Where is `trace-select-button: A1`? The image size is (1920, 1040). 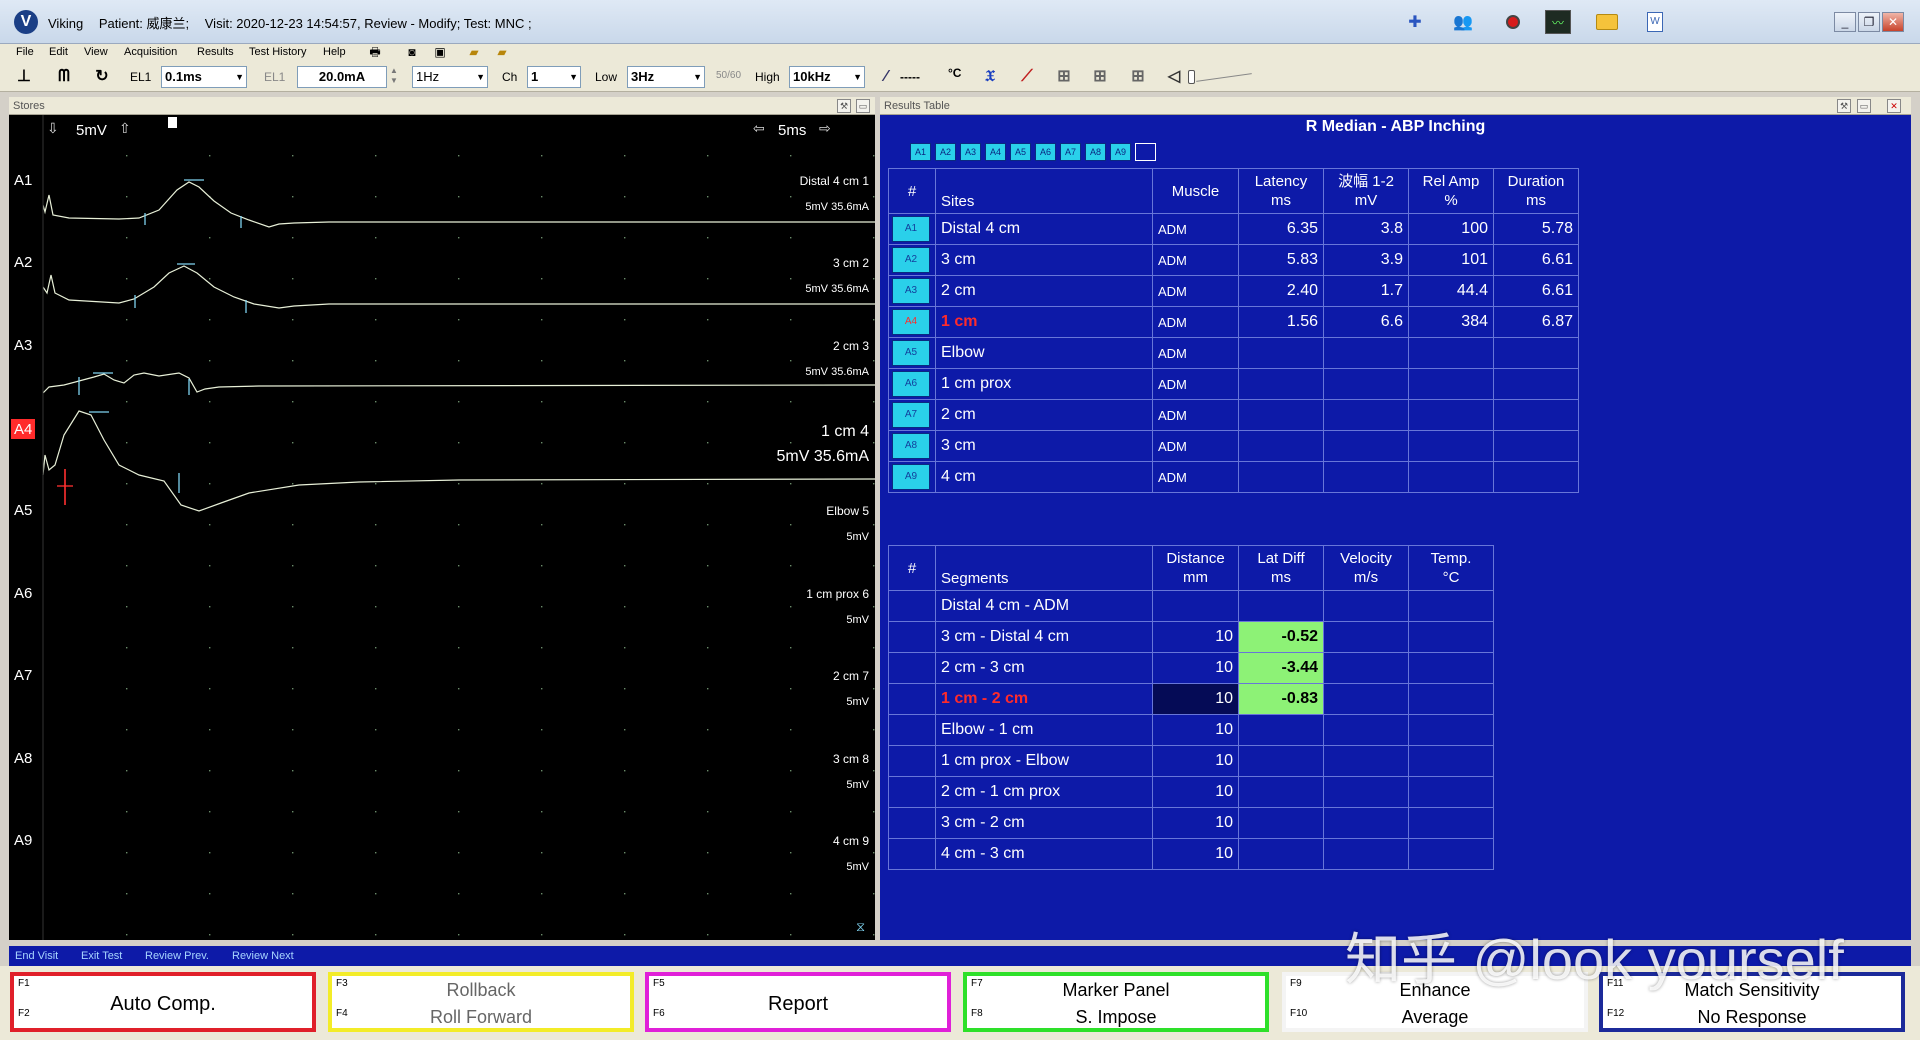
trace-select-button: A1 is located at coordinates (911, 229).